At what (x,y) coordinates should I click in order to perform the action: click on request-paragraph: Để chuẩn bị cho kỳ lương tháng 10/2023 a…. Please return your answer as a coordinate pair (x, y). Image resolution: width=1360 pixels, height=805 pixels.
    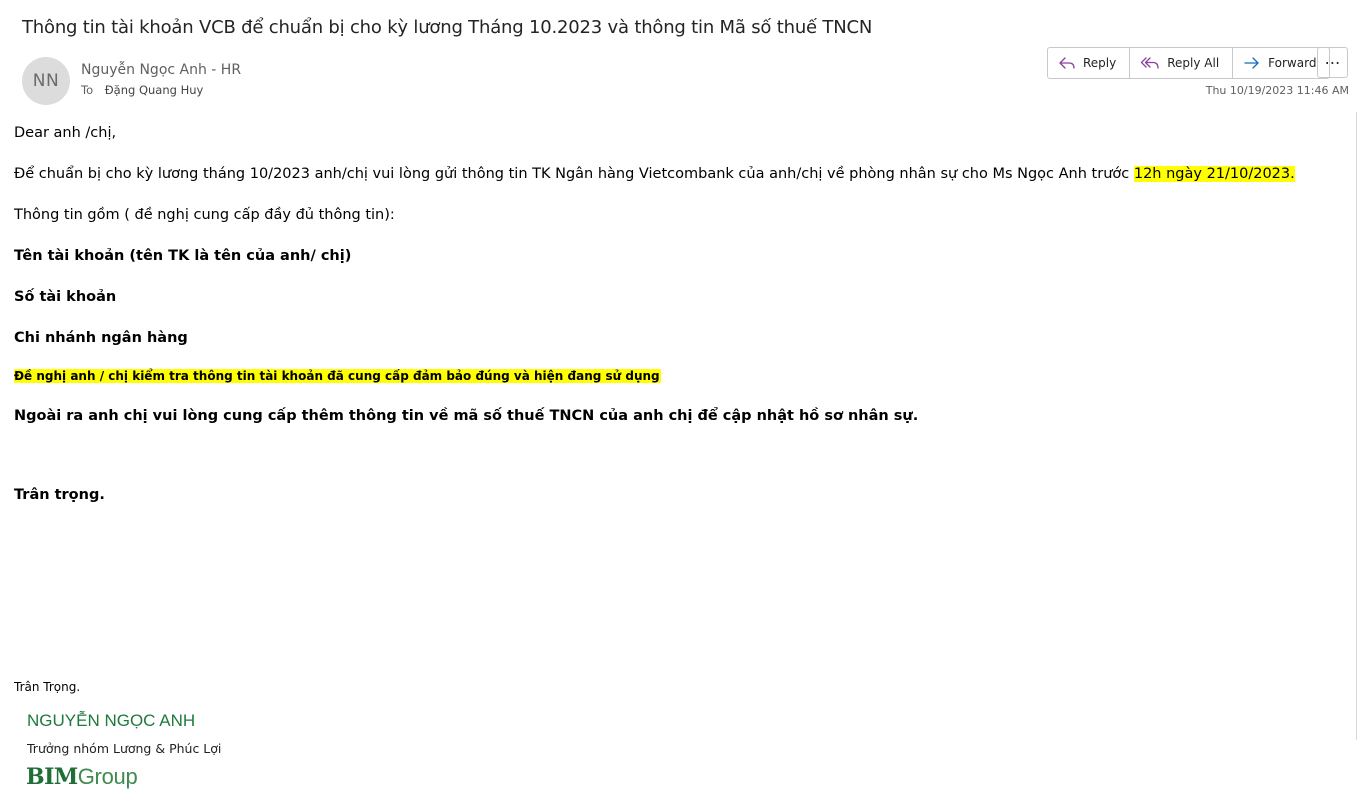
    Looking at the image, I should click on (654, 174).